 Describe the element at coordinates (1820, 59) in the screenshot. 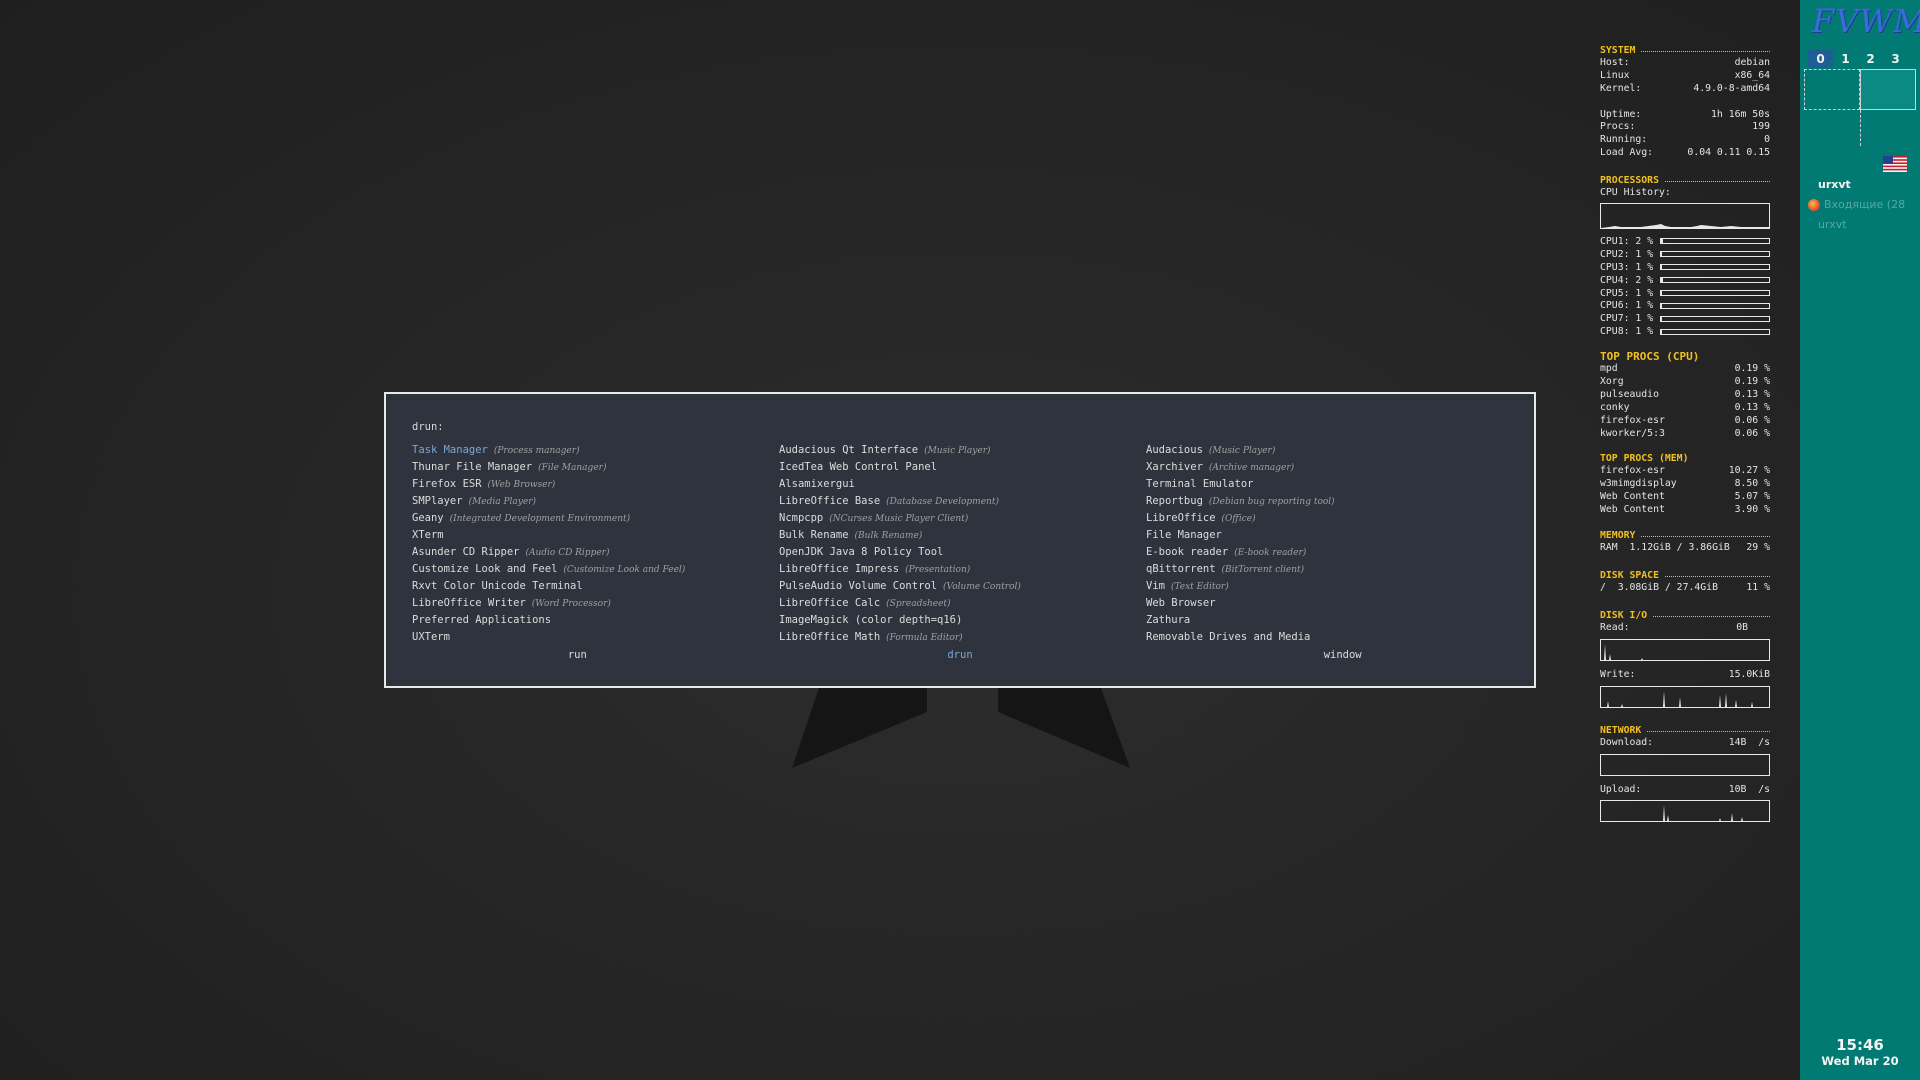

I see `desk-tab-0: 0` at that location.